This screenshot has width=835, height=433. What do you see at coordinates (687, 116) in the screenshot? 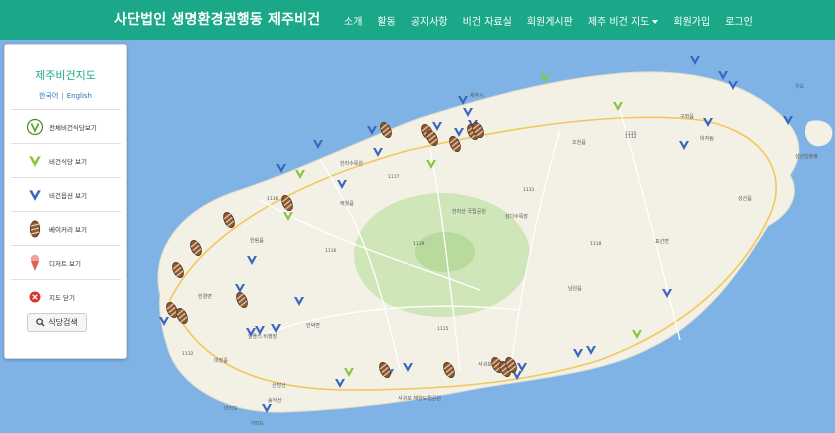
I see `map-label-gujwa: 구좌읍` at bounding box center [687, 116].